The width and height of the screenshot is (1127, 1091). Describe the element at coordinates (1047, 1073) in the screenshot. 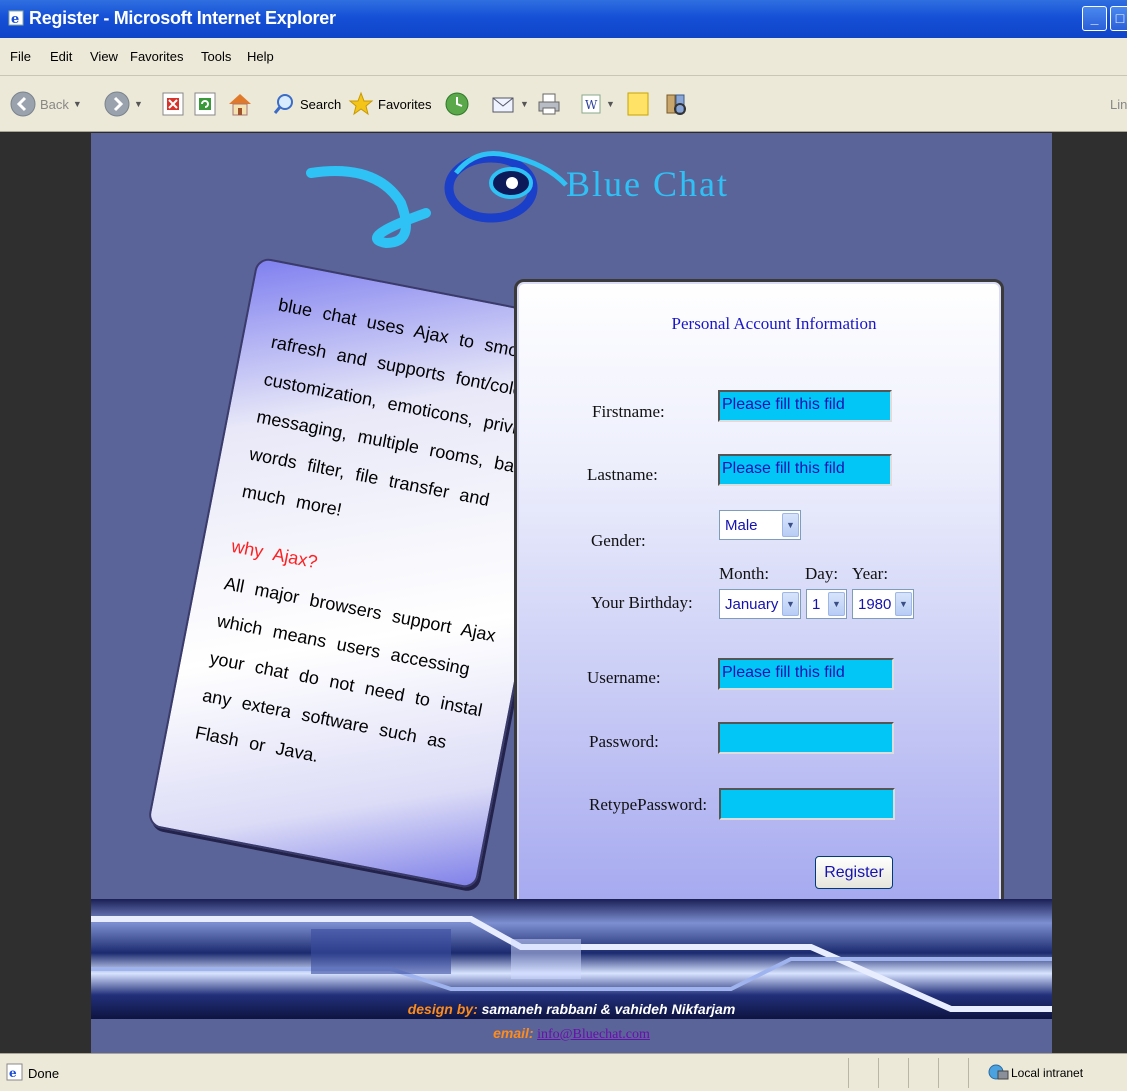

I see `security-zone: Local intranet` at that location.